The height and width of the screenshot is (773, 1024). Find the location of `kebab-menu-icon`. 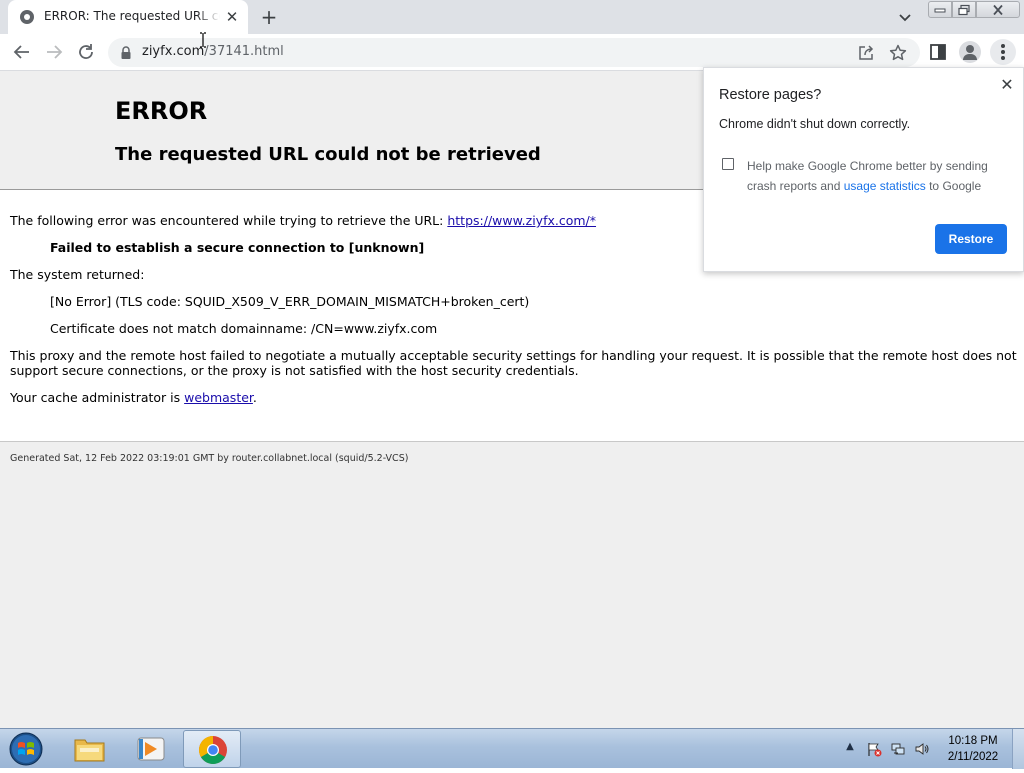

kebab-menu-icon is located at coordinates (1003, 52).